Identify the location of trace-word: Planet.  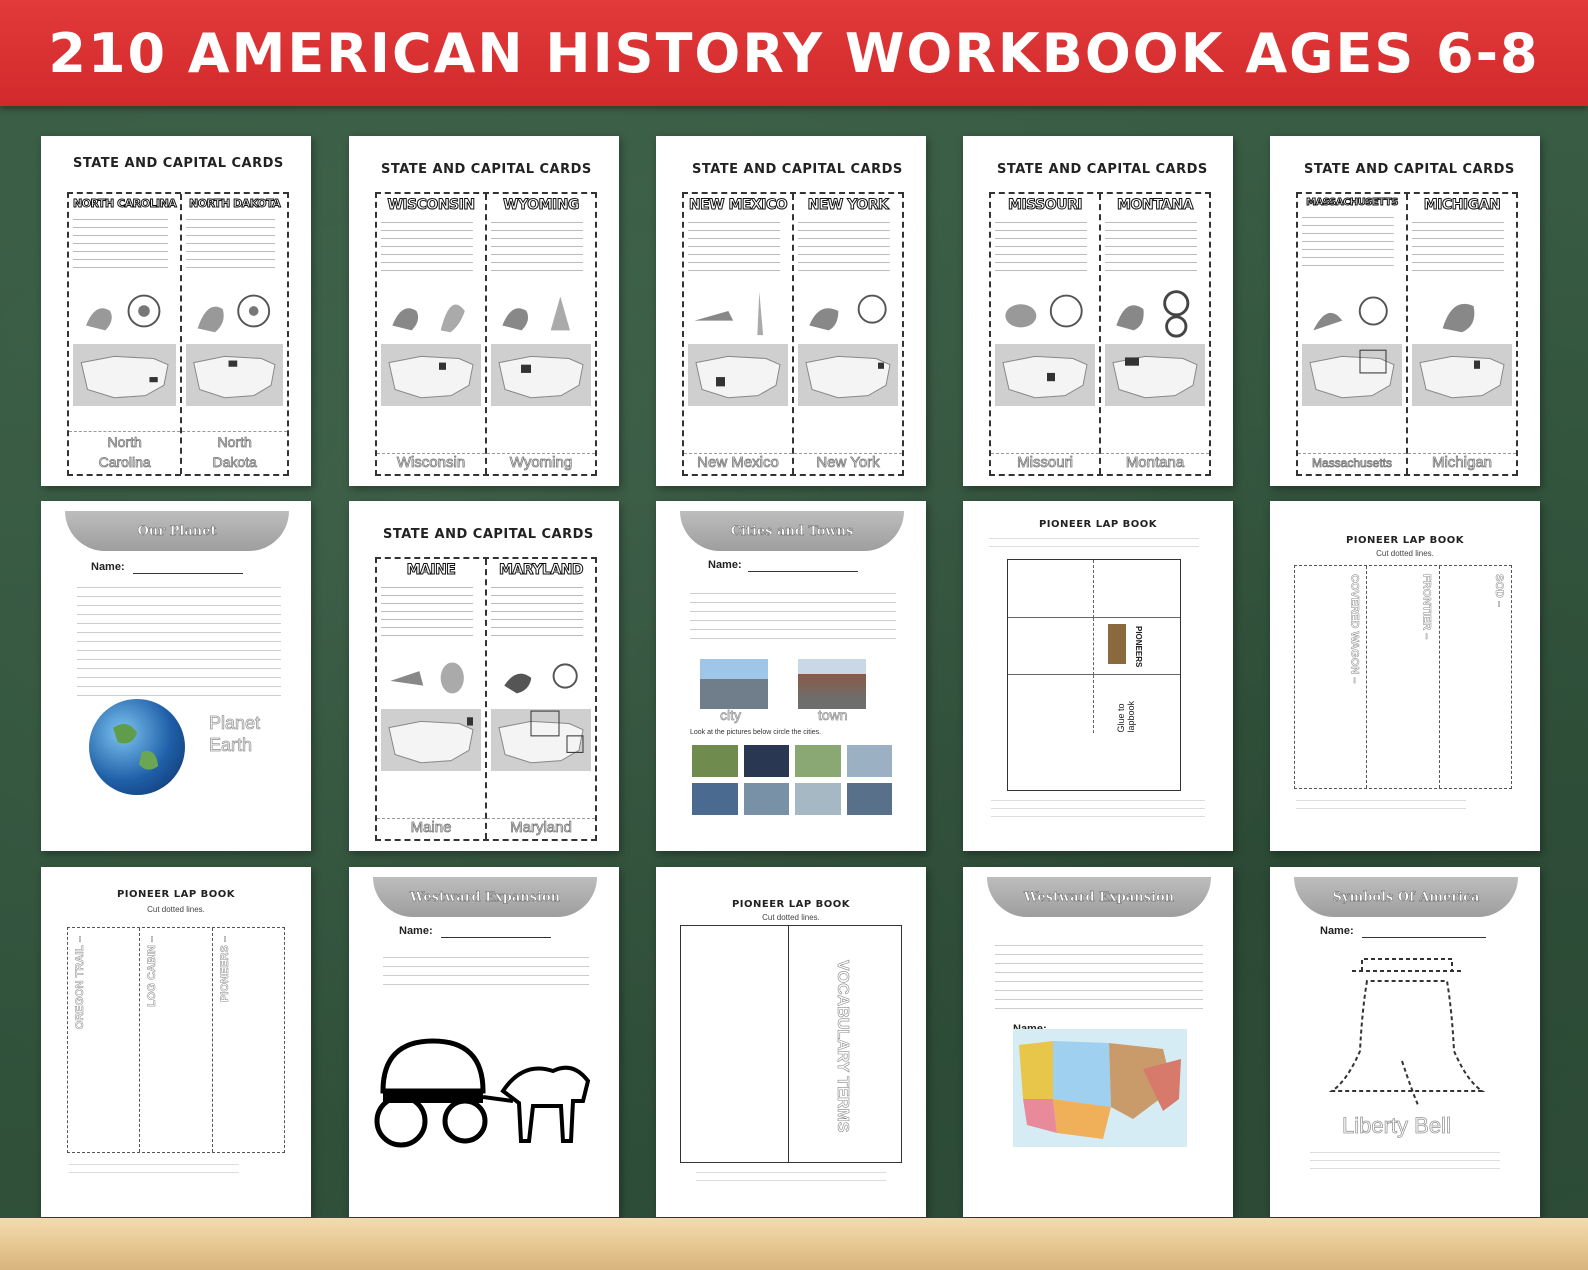
(235, 723).